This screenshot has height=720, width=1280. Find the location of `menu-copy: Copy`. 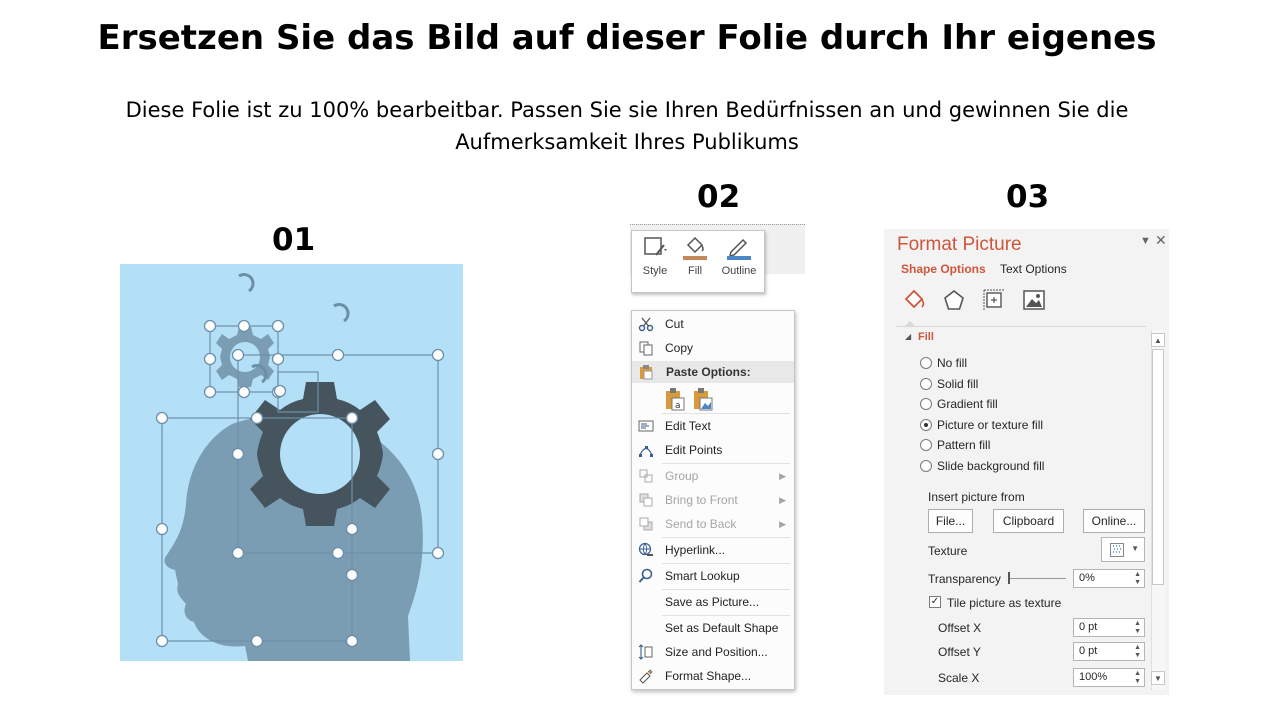

menu-copy: Copy is located at coordinates (713, 348).